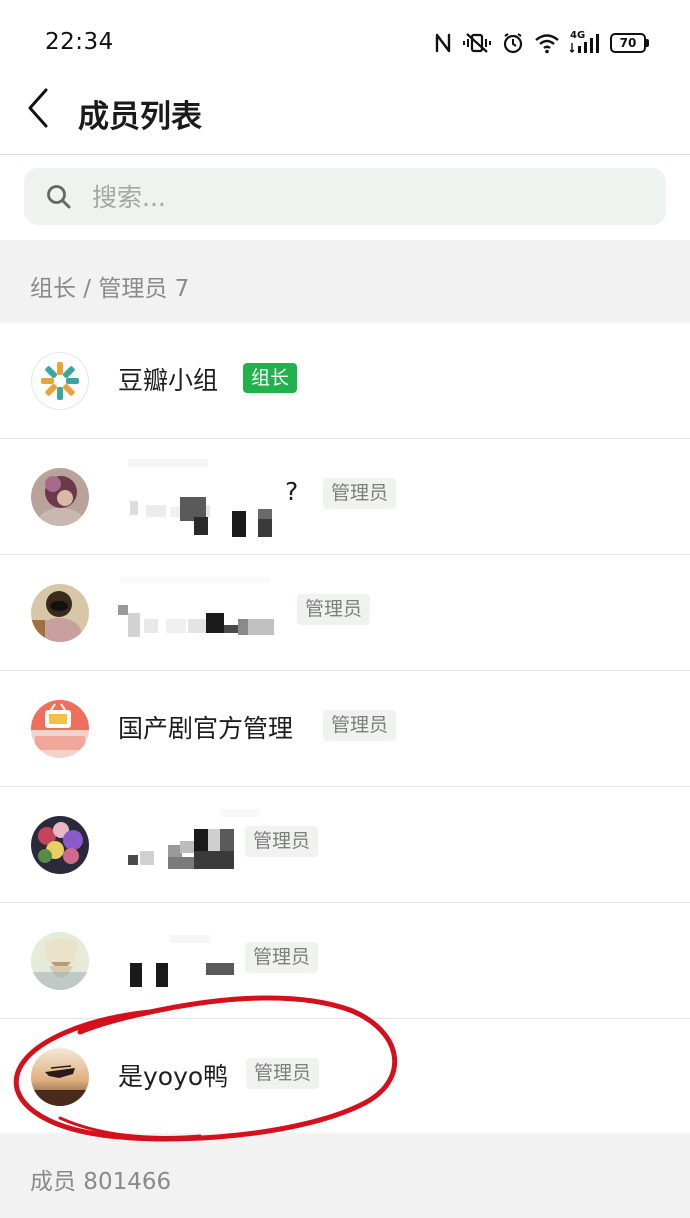 This screenshot has width=690, height=1218. Describe the element at coordinates (547, 44) in the screenshot. I see `wifi-icon` at that location.